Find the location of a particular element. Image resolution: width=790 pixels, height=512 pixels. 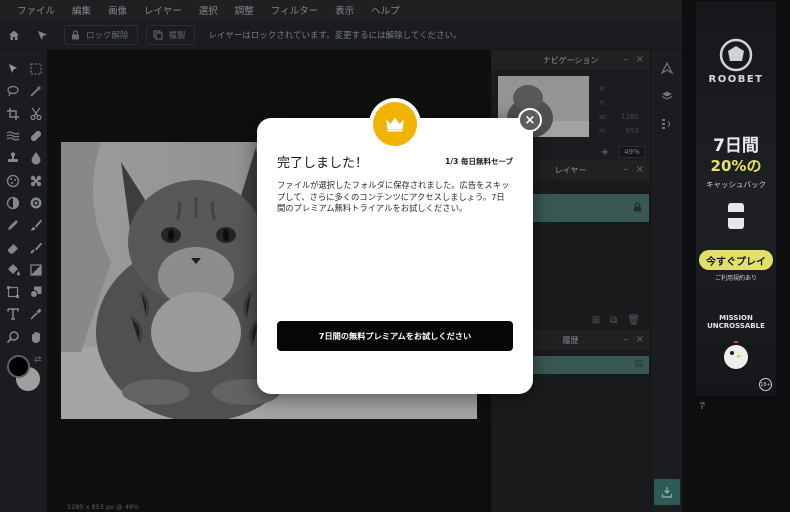

premium-trial-button: 7日間の無料プレミアムをお試しください is located at coordinates (395, 336).